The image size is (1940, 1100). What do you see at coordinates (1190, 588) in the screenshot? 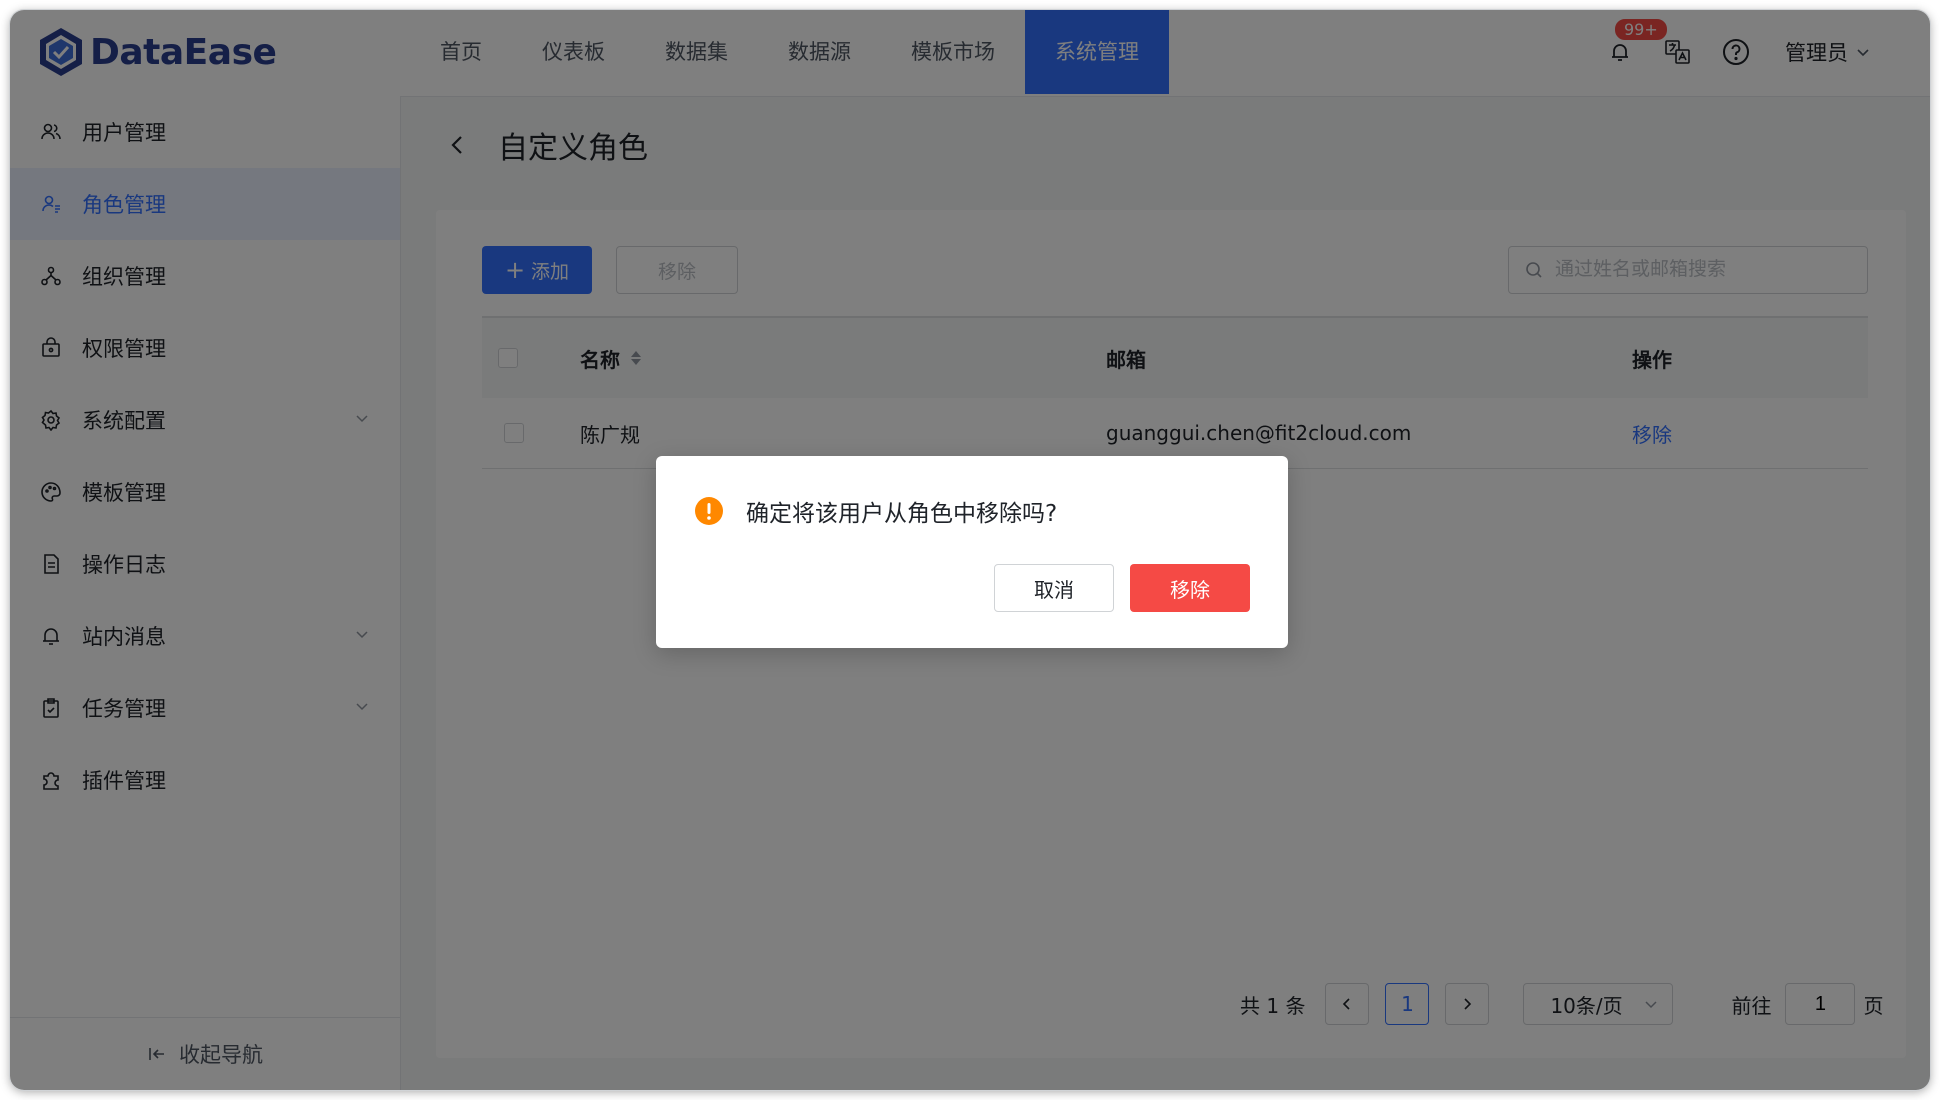
I see `confirm-remove-button: 移除` at bounding box center [1190, 588].